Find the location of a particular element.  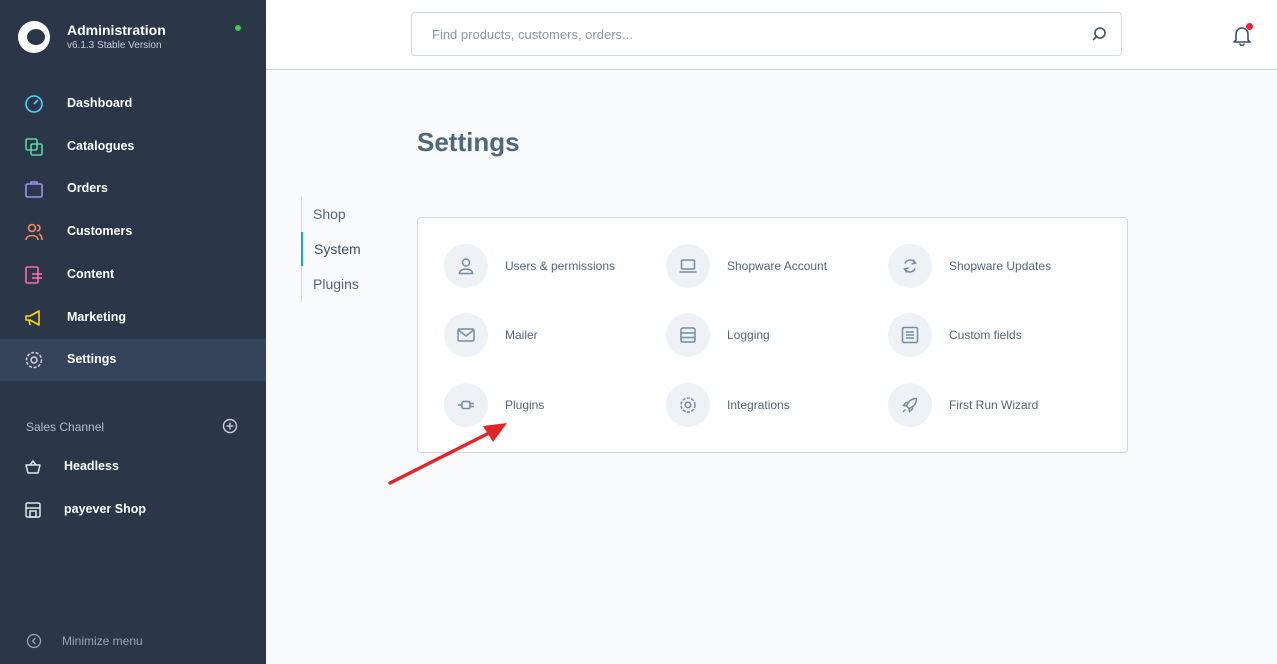

add-sales-channel-icon is located at coordinates (230, 426).